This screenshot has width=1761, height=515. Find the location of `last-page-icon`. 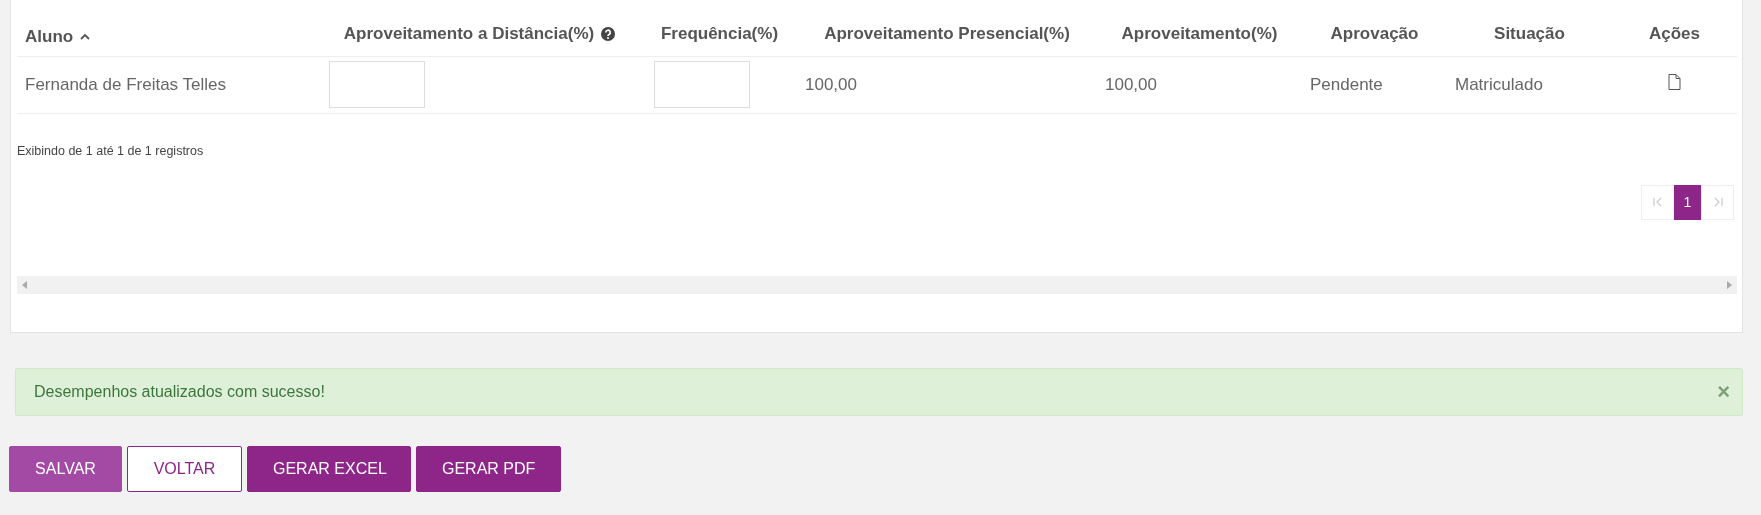

last-page-icon is located at coordinates (1717, 202).